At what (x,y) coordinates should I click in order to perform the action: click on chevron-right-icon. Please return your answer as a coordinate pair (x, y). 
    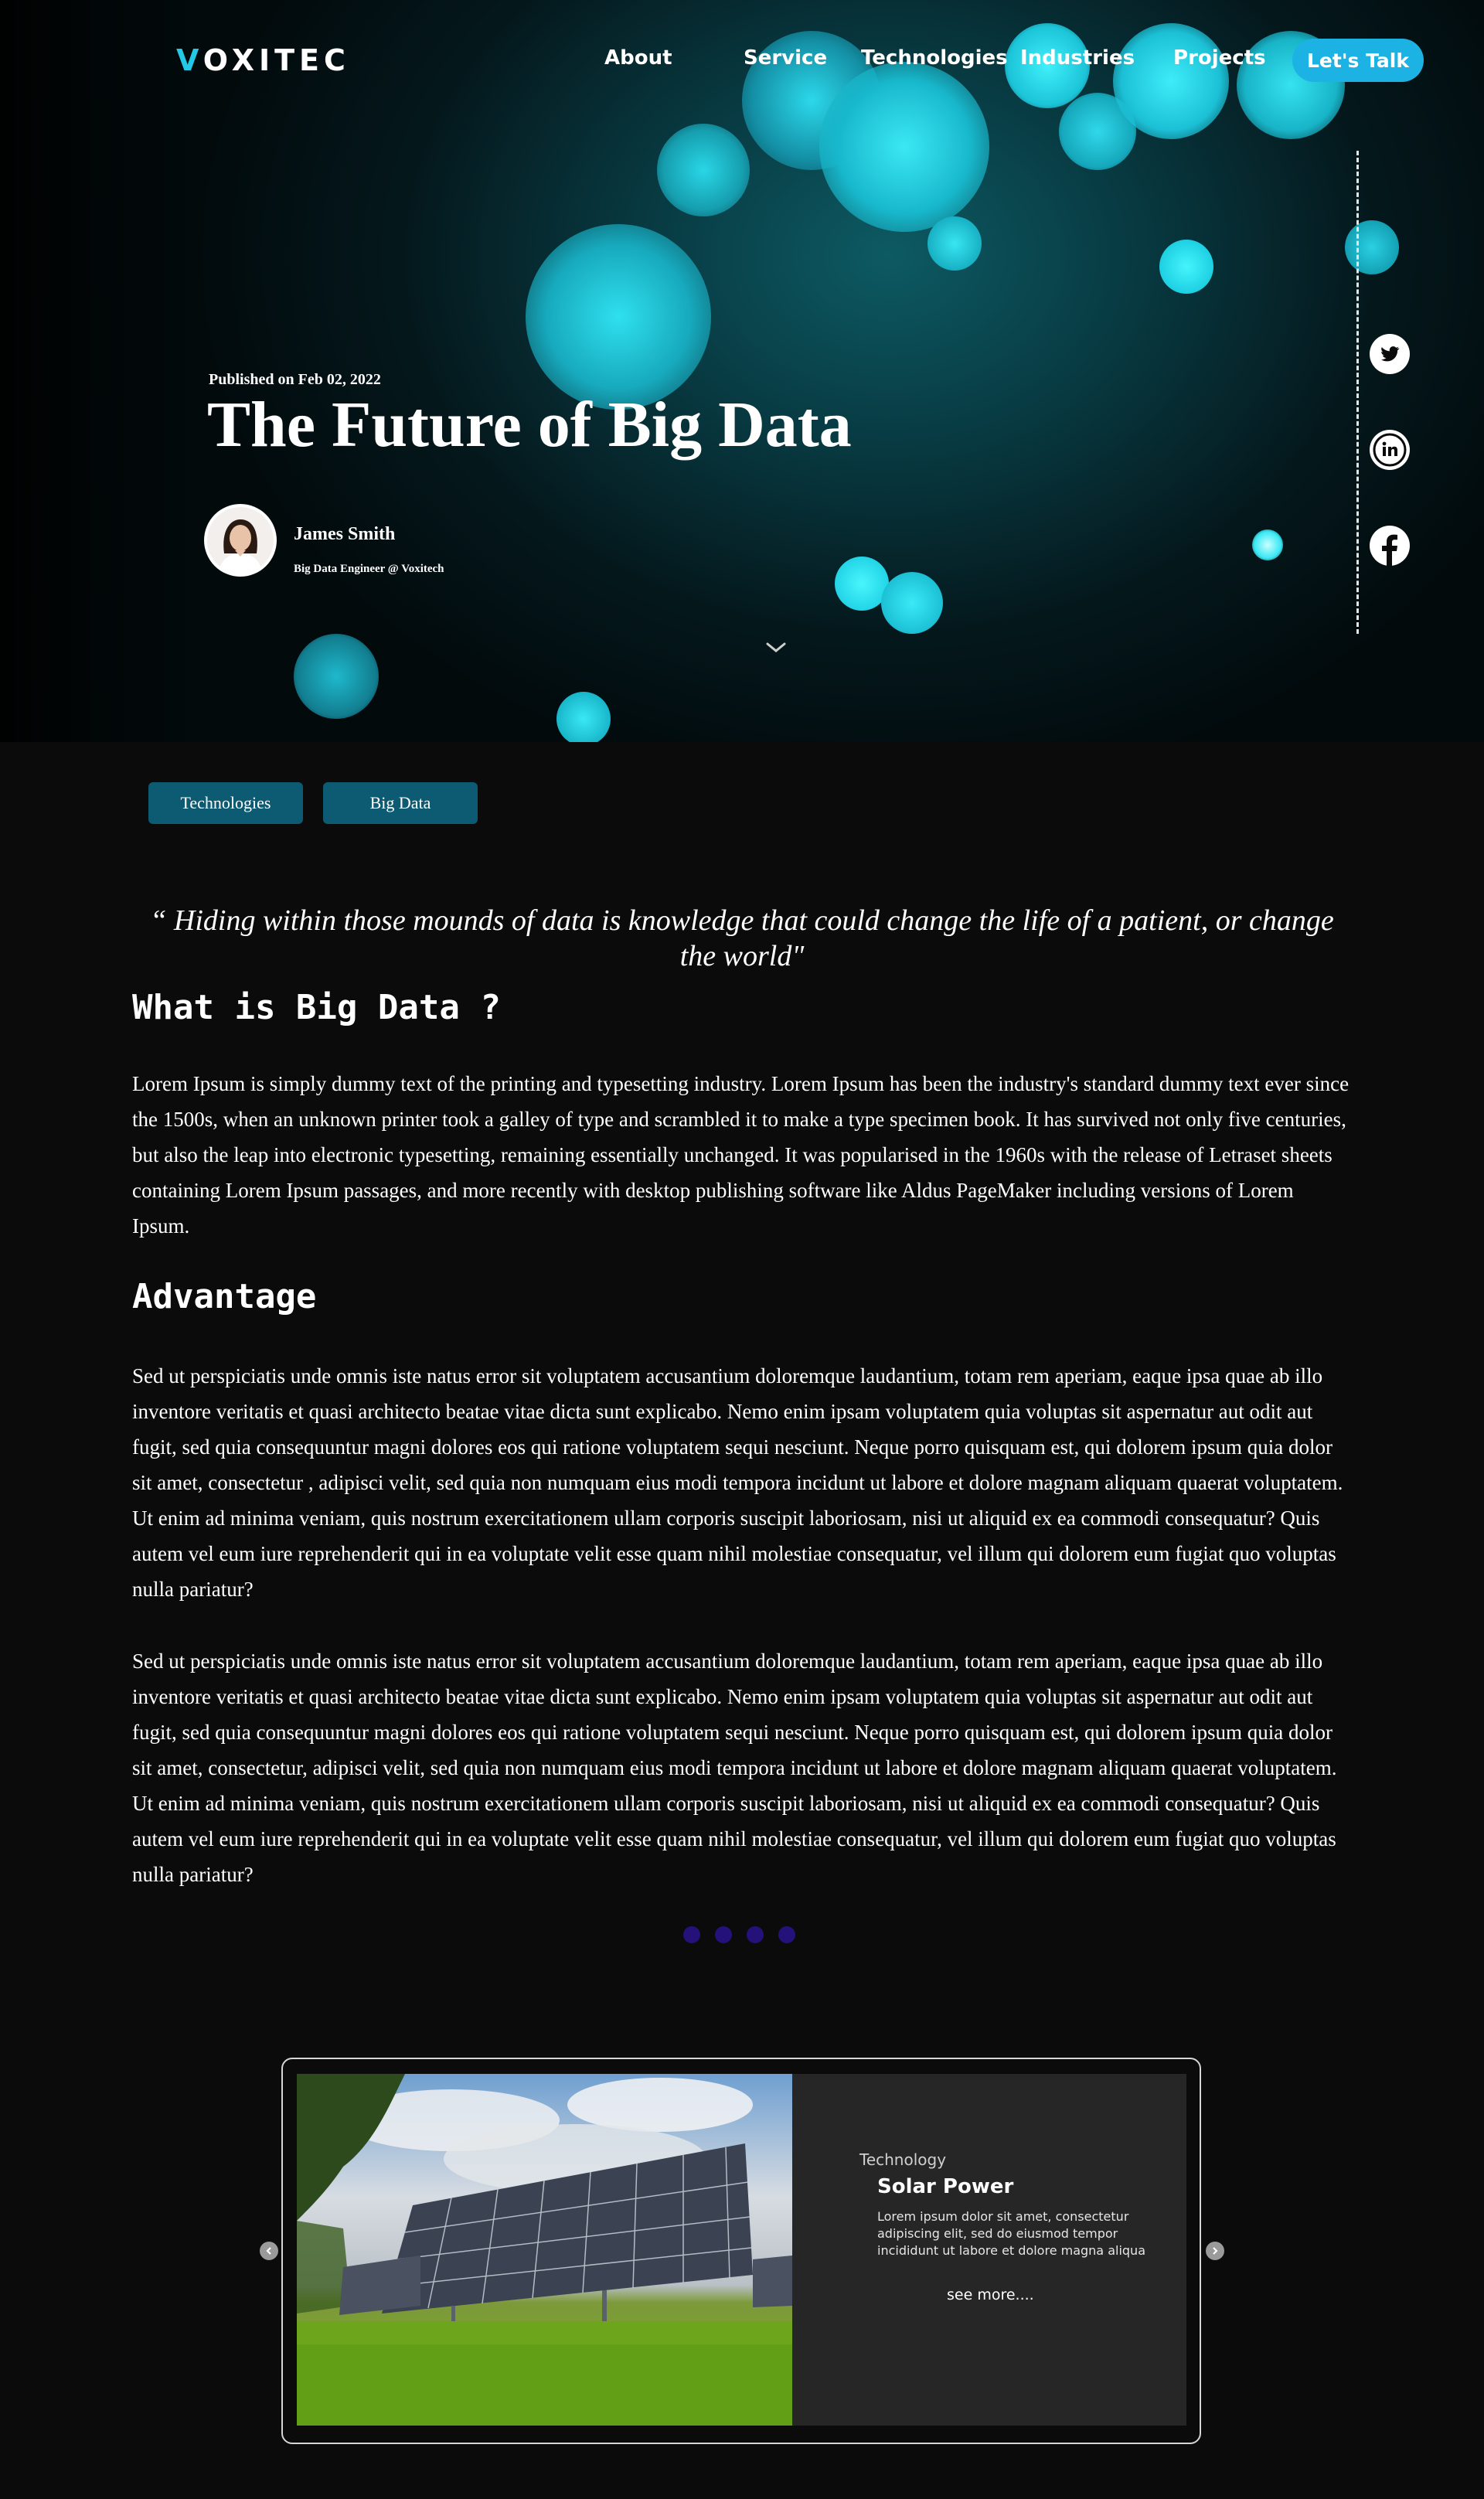
    Looking at the image, I should click on (1215, 2251).